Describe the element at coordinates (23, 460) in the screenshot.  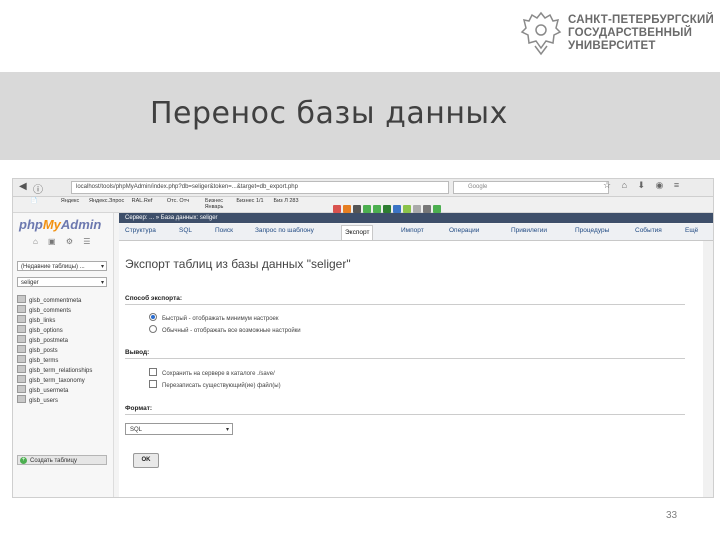
I see `plus-icon: +` at that location.